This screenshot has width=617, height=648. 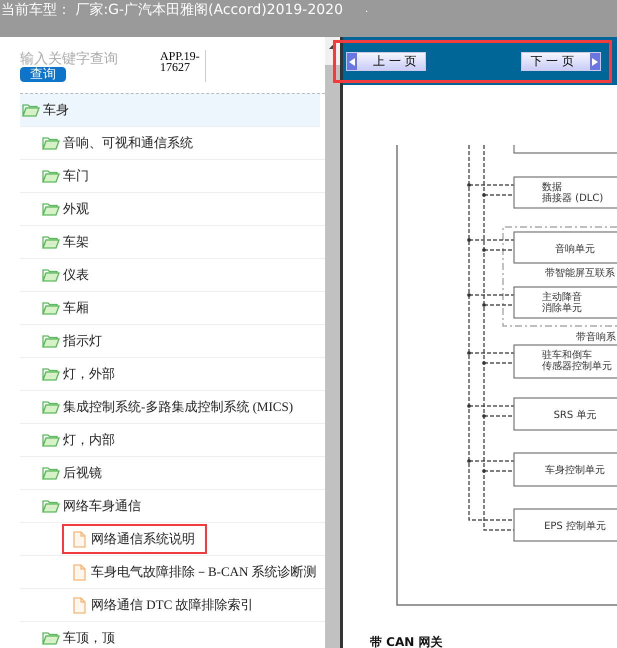 What do you see at coordinates (134, 539) in the screenshot?
I see `highlight-frame: 网络通信系统说明` at bounding box center [134, 539].